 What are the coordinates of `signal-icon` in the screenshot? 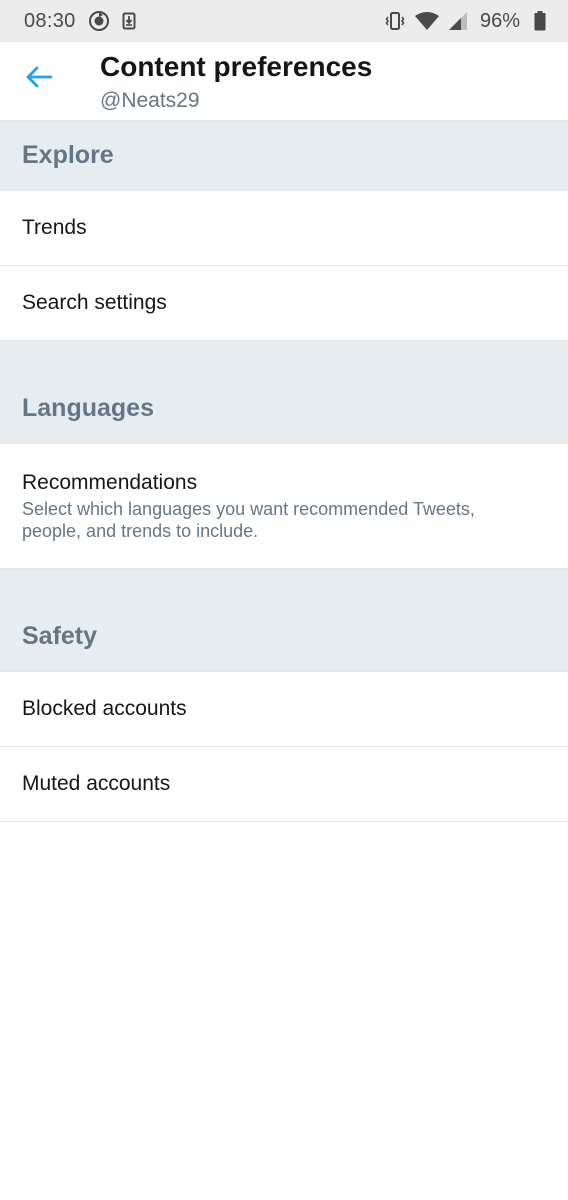 It's located at (458, 21).